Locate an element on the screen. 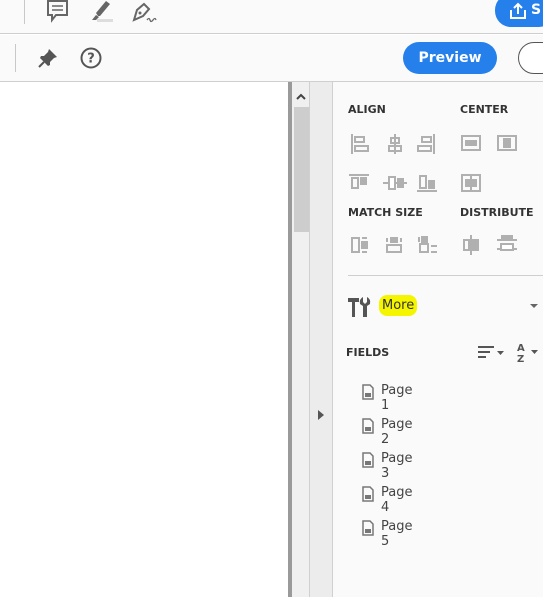 The width and height of the screenshot is (543, 597). match-width-icon is located at coordinates (359, 245).